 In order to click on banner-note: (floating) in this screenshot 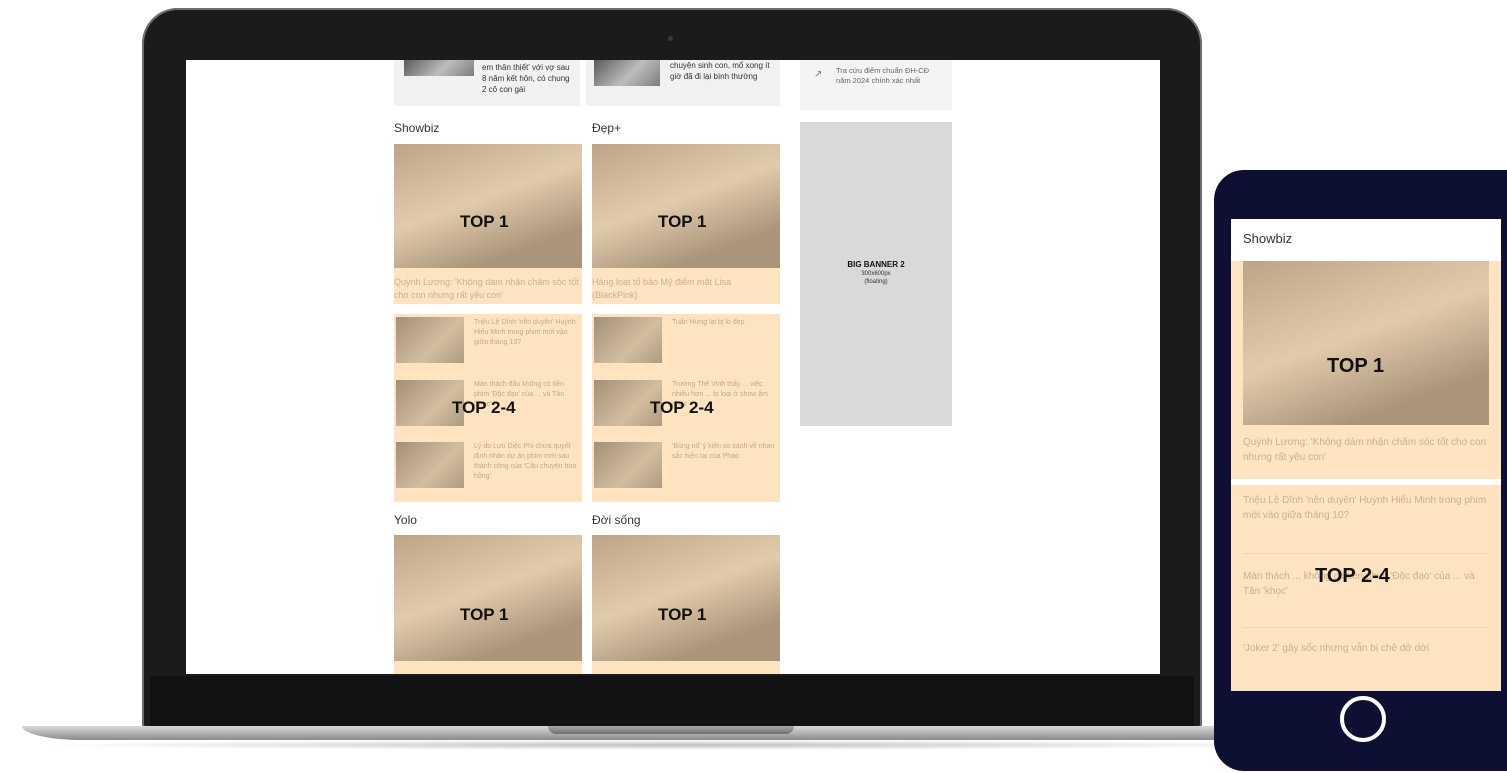, I will do `click(876, 282)`.